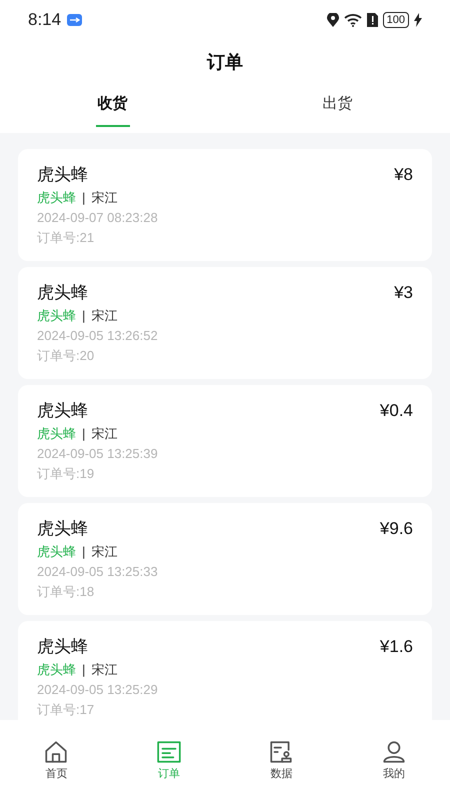 This screenshot has height=800, width=450. Describe the element at coordinates (396, 411) in the screenshot. I see `order-price: ¥0.4` at that location.